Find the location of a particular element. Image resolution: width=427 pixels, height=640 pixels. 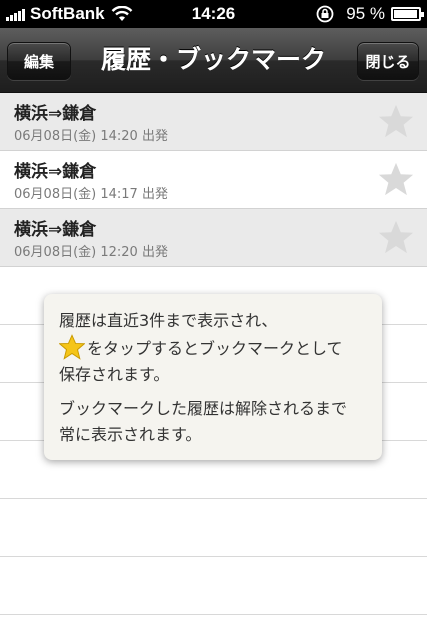

battery-percent: 95 % is located at coordinates (365, 13).